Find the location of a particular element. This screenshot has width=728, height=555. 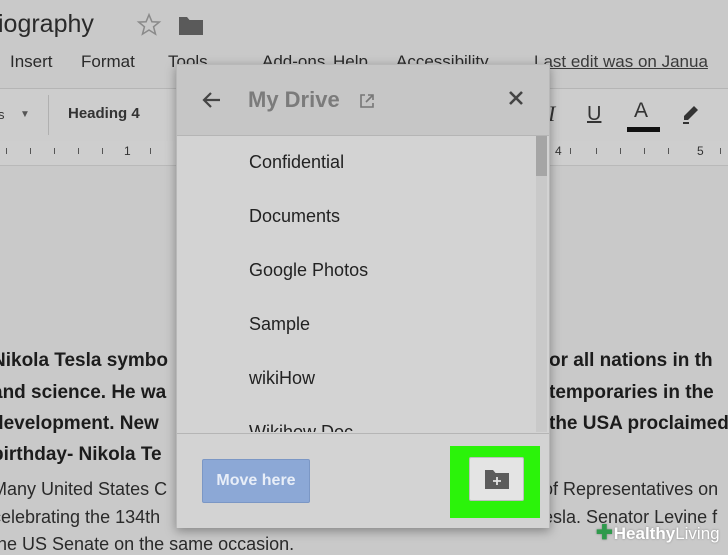

move-here-button: Move here is located at coordinates (256, 481).